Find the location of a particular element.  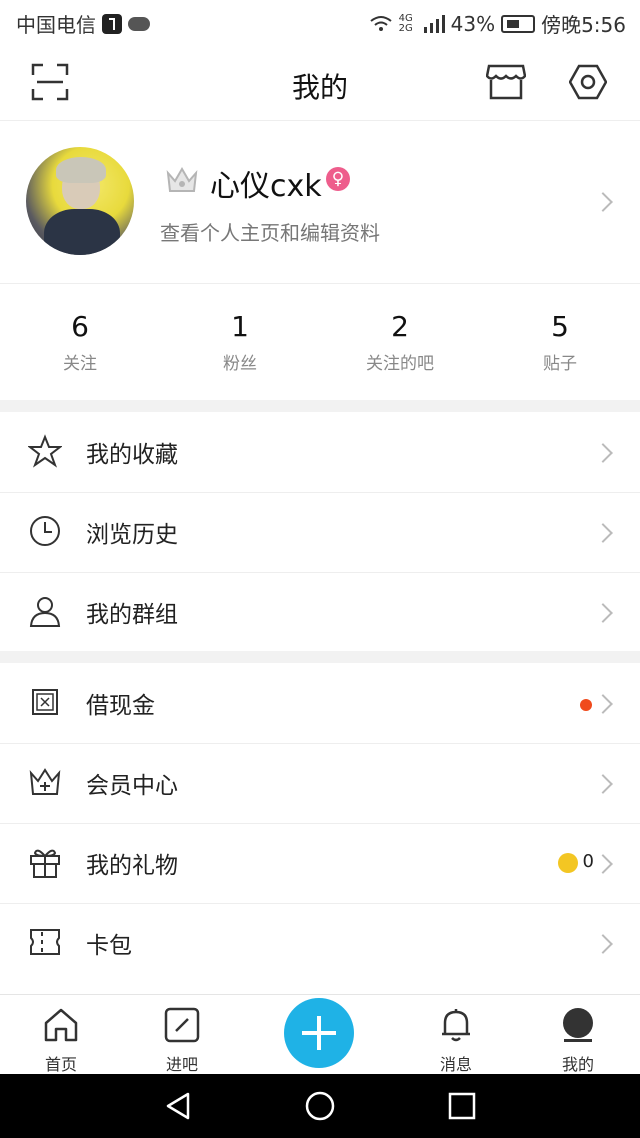

network-type-label: 4G 2G is located at coordinates (405, 23).